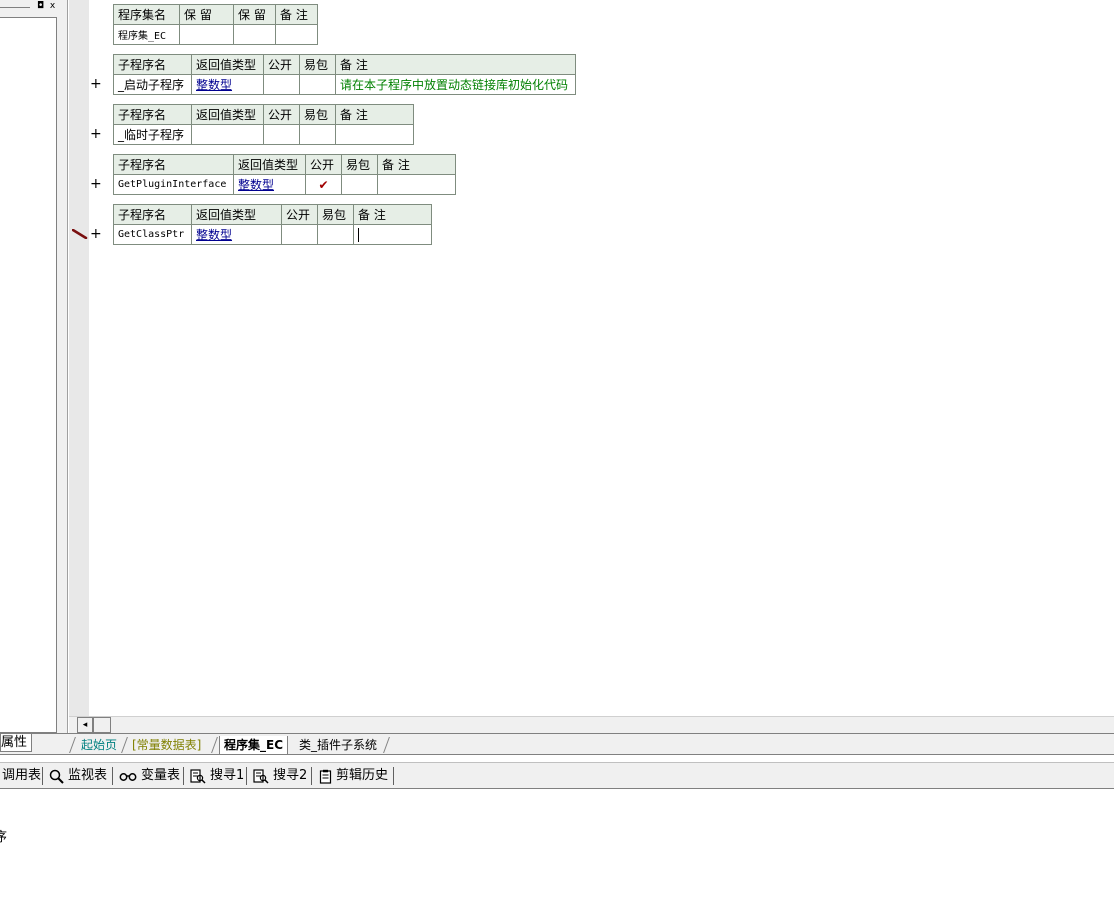 This screenshot has width=1114, height=915. What do you see at coordinates (325, 776) in the screenshot?
I see `clipboard-icon` at bounding box center [325, 776].